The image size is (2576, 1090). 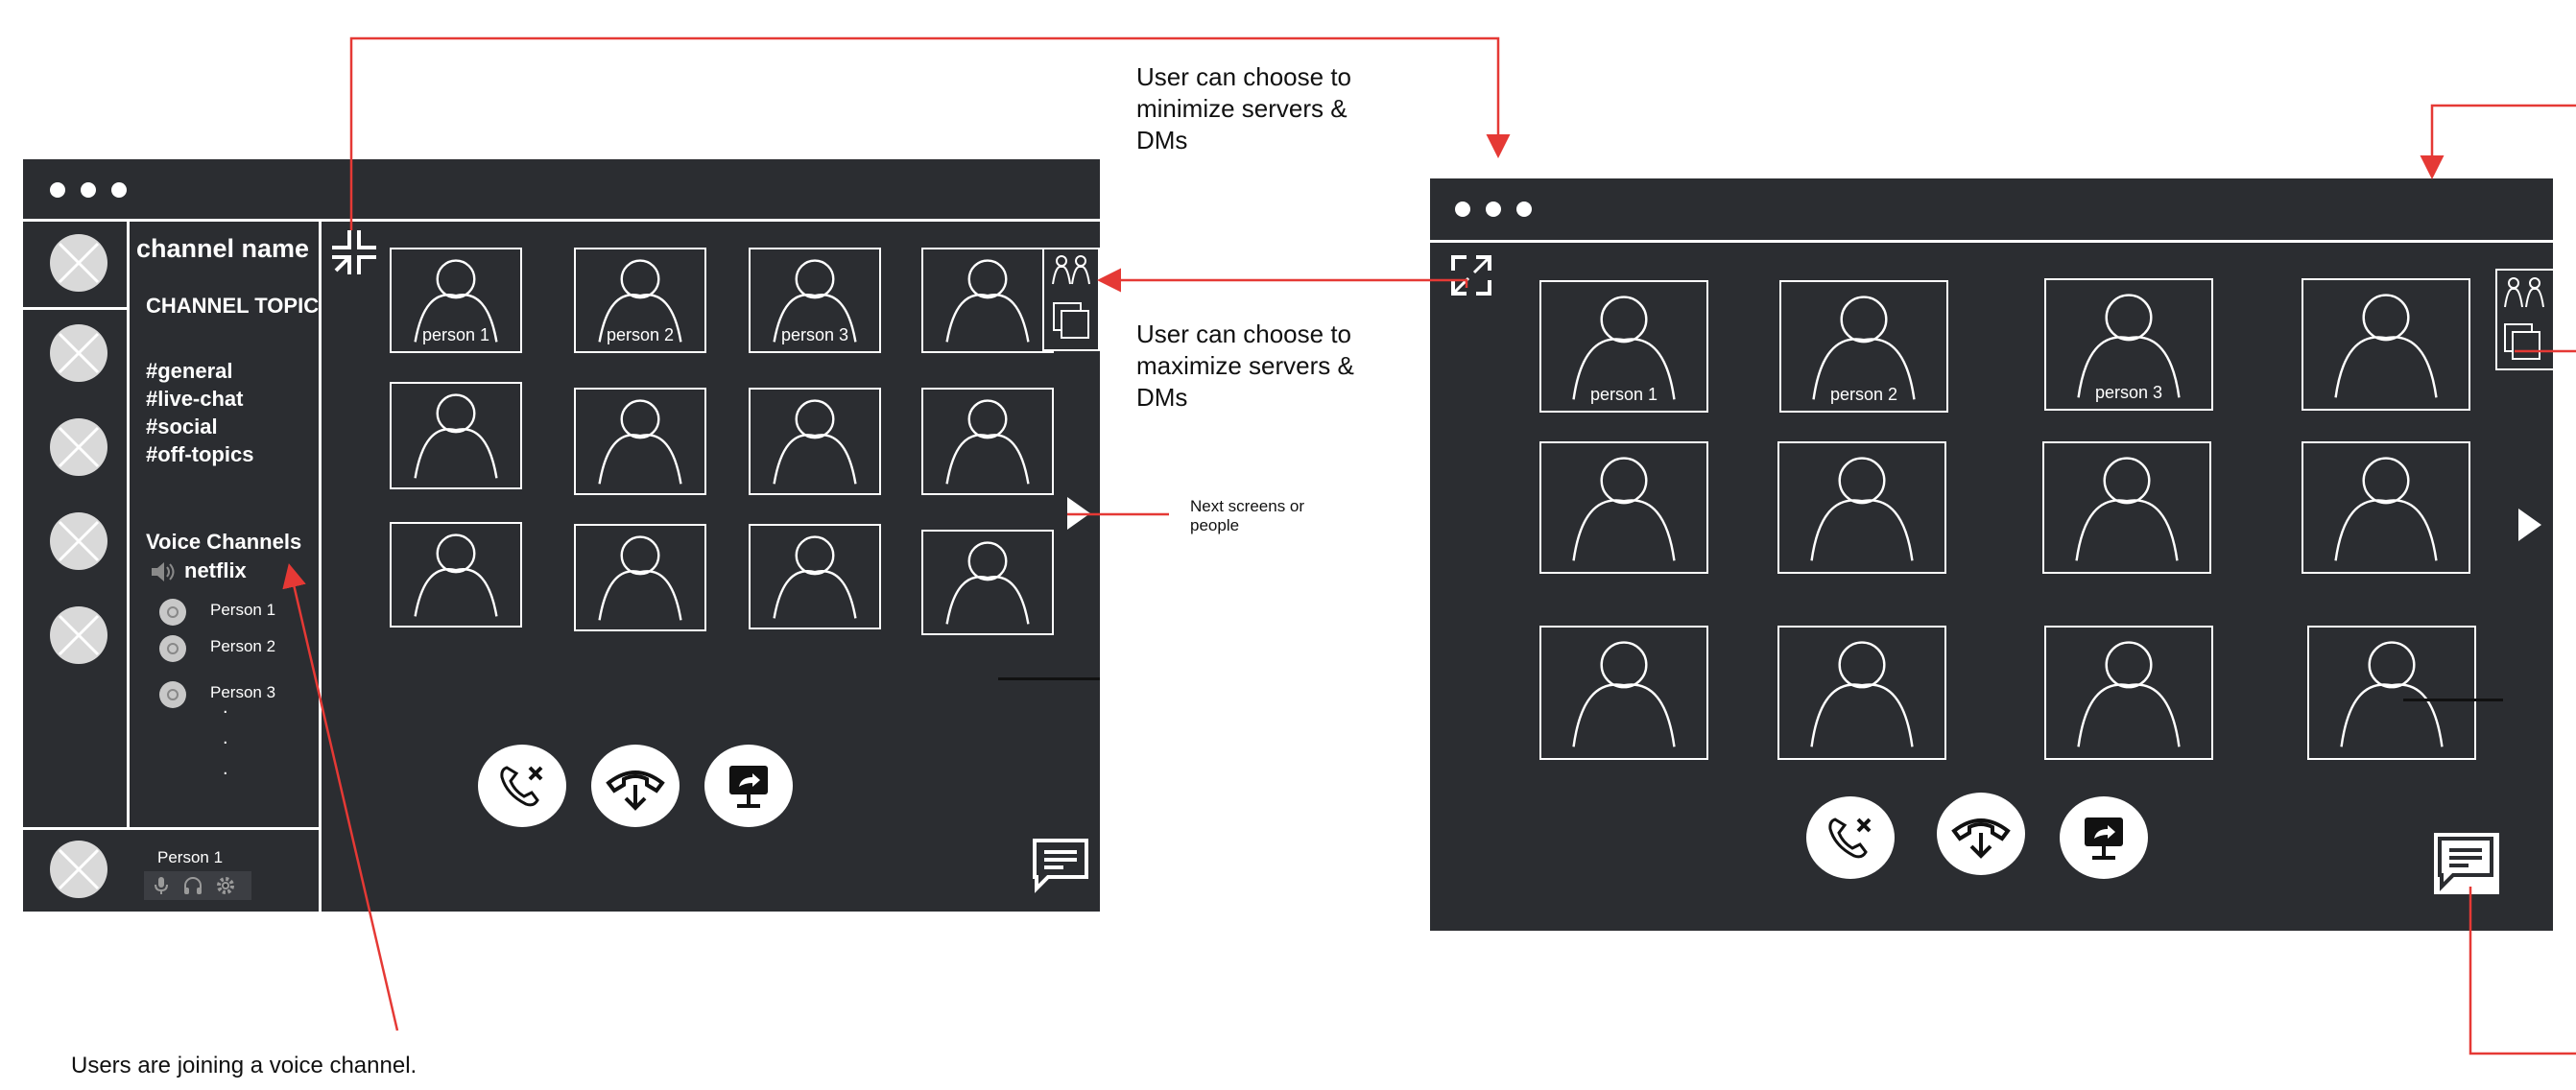 What do you see at coordinates (242, 692) in the screenshot?
I see `voice-member: Person 3` at bounding box center [242, 692].